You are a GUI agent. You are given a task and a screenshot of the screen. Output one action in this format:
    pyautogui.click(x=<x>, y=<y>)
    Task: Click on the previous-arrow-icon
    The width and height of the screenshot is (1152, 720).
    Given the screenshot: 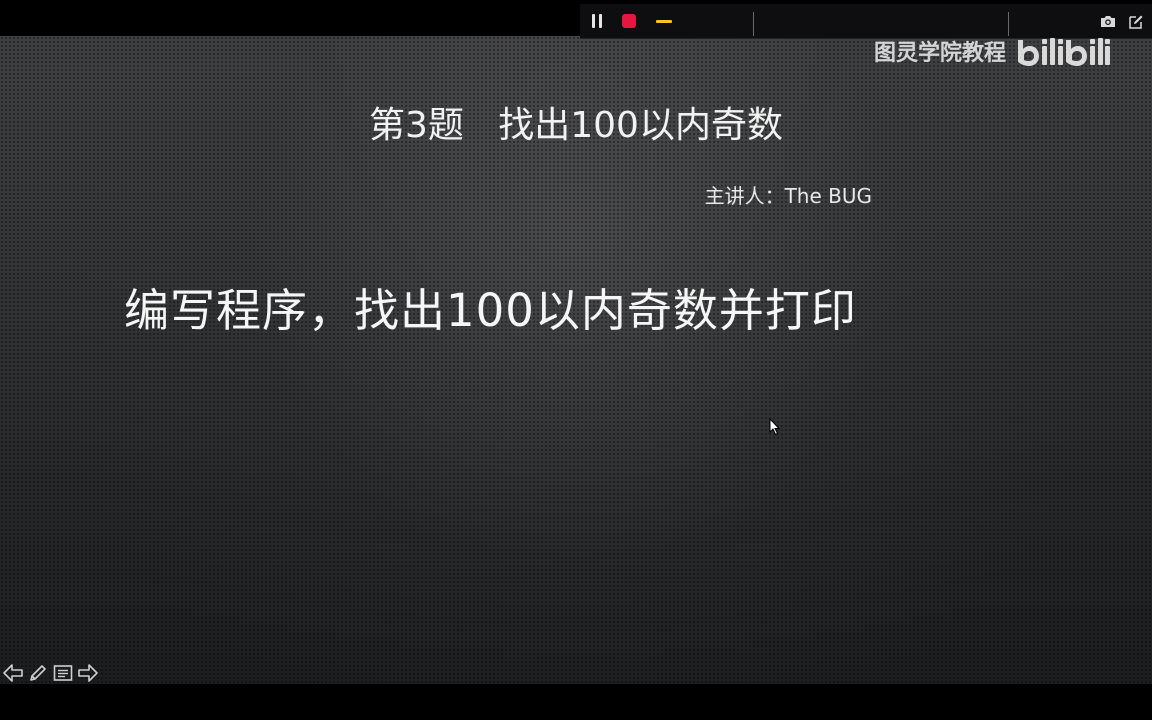 What is the action you would take?
    pyautogui.click(x=13, y=673)
    